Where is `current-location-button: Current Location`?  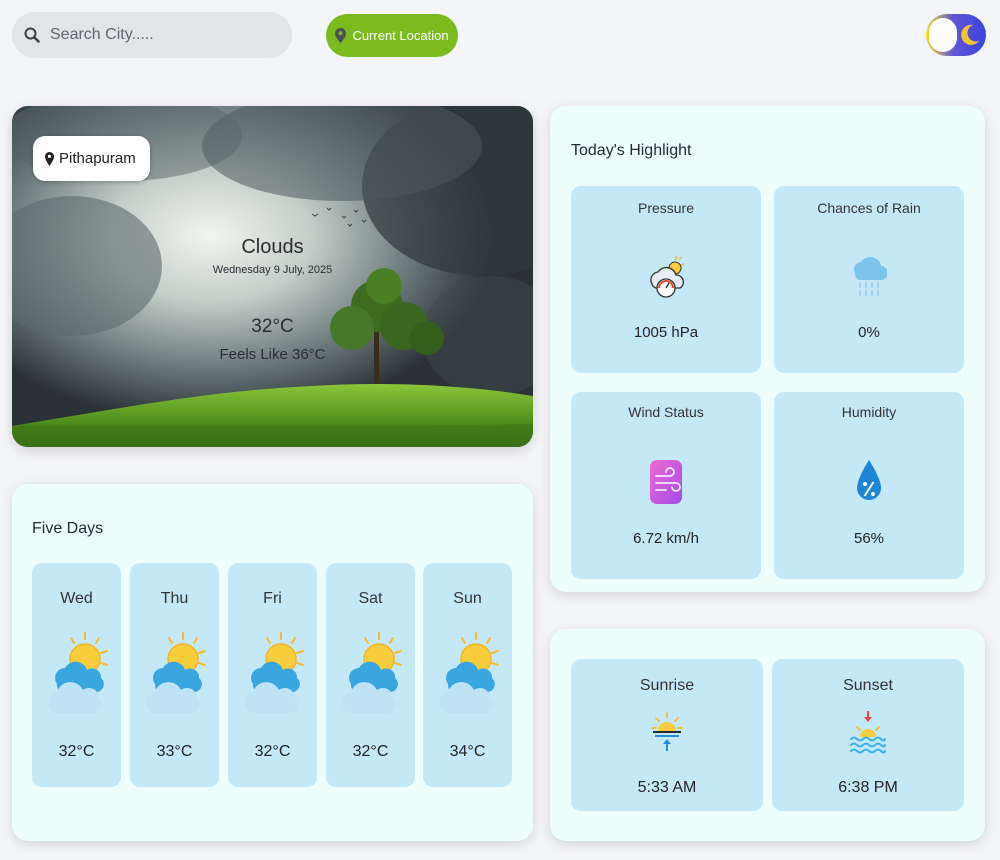 current-location-button: Current Location is located at coordinates (392, 35).